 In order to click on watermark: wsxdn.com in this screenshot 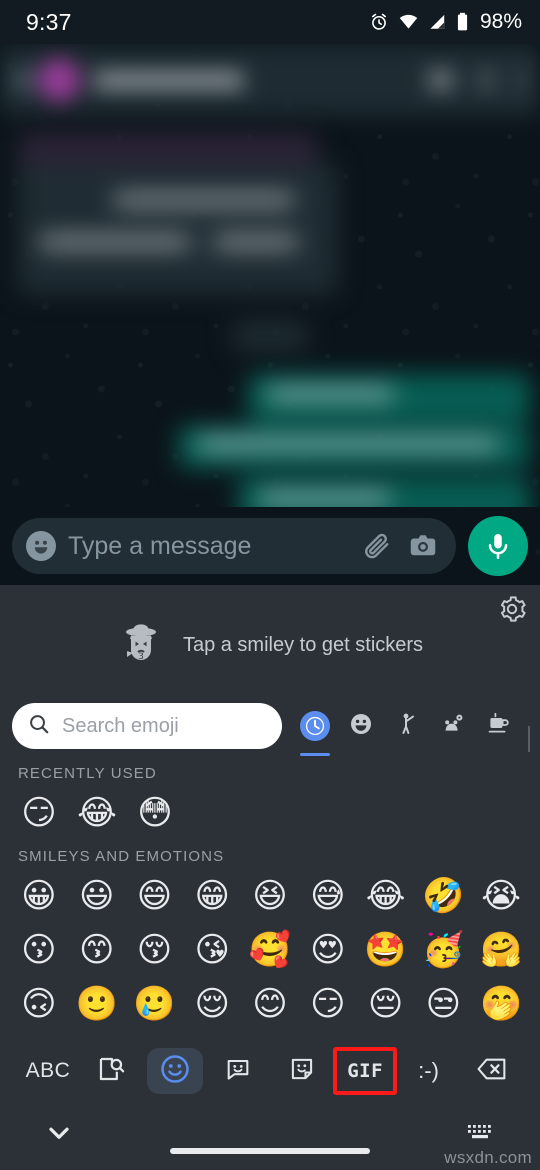, I will do `click(488, 1157)`.